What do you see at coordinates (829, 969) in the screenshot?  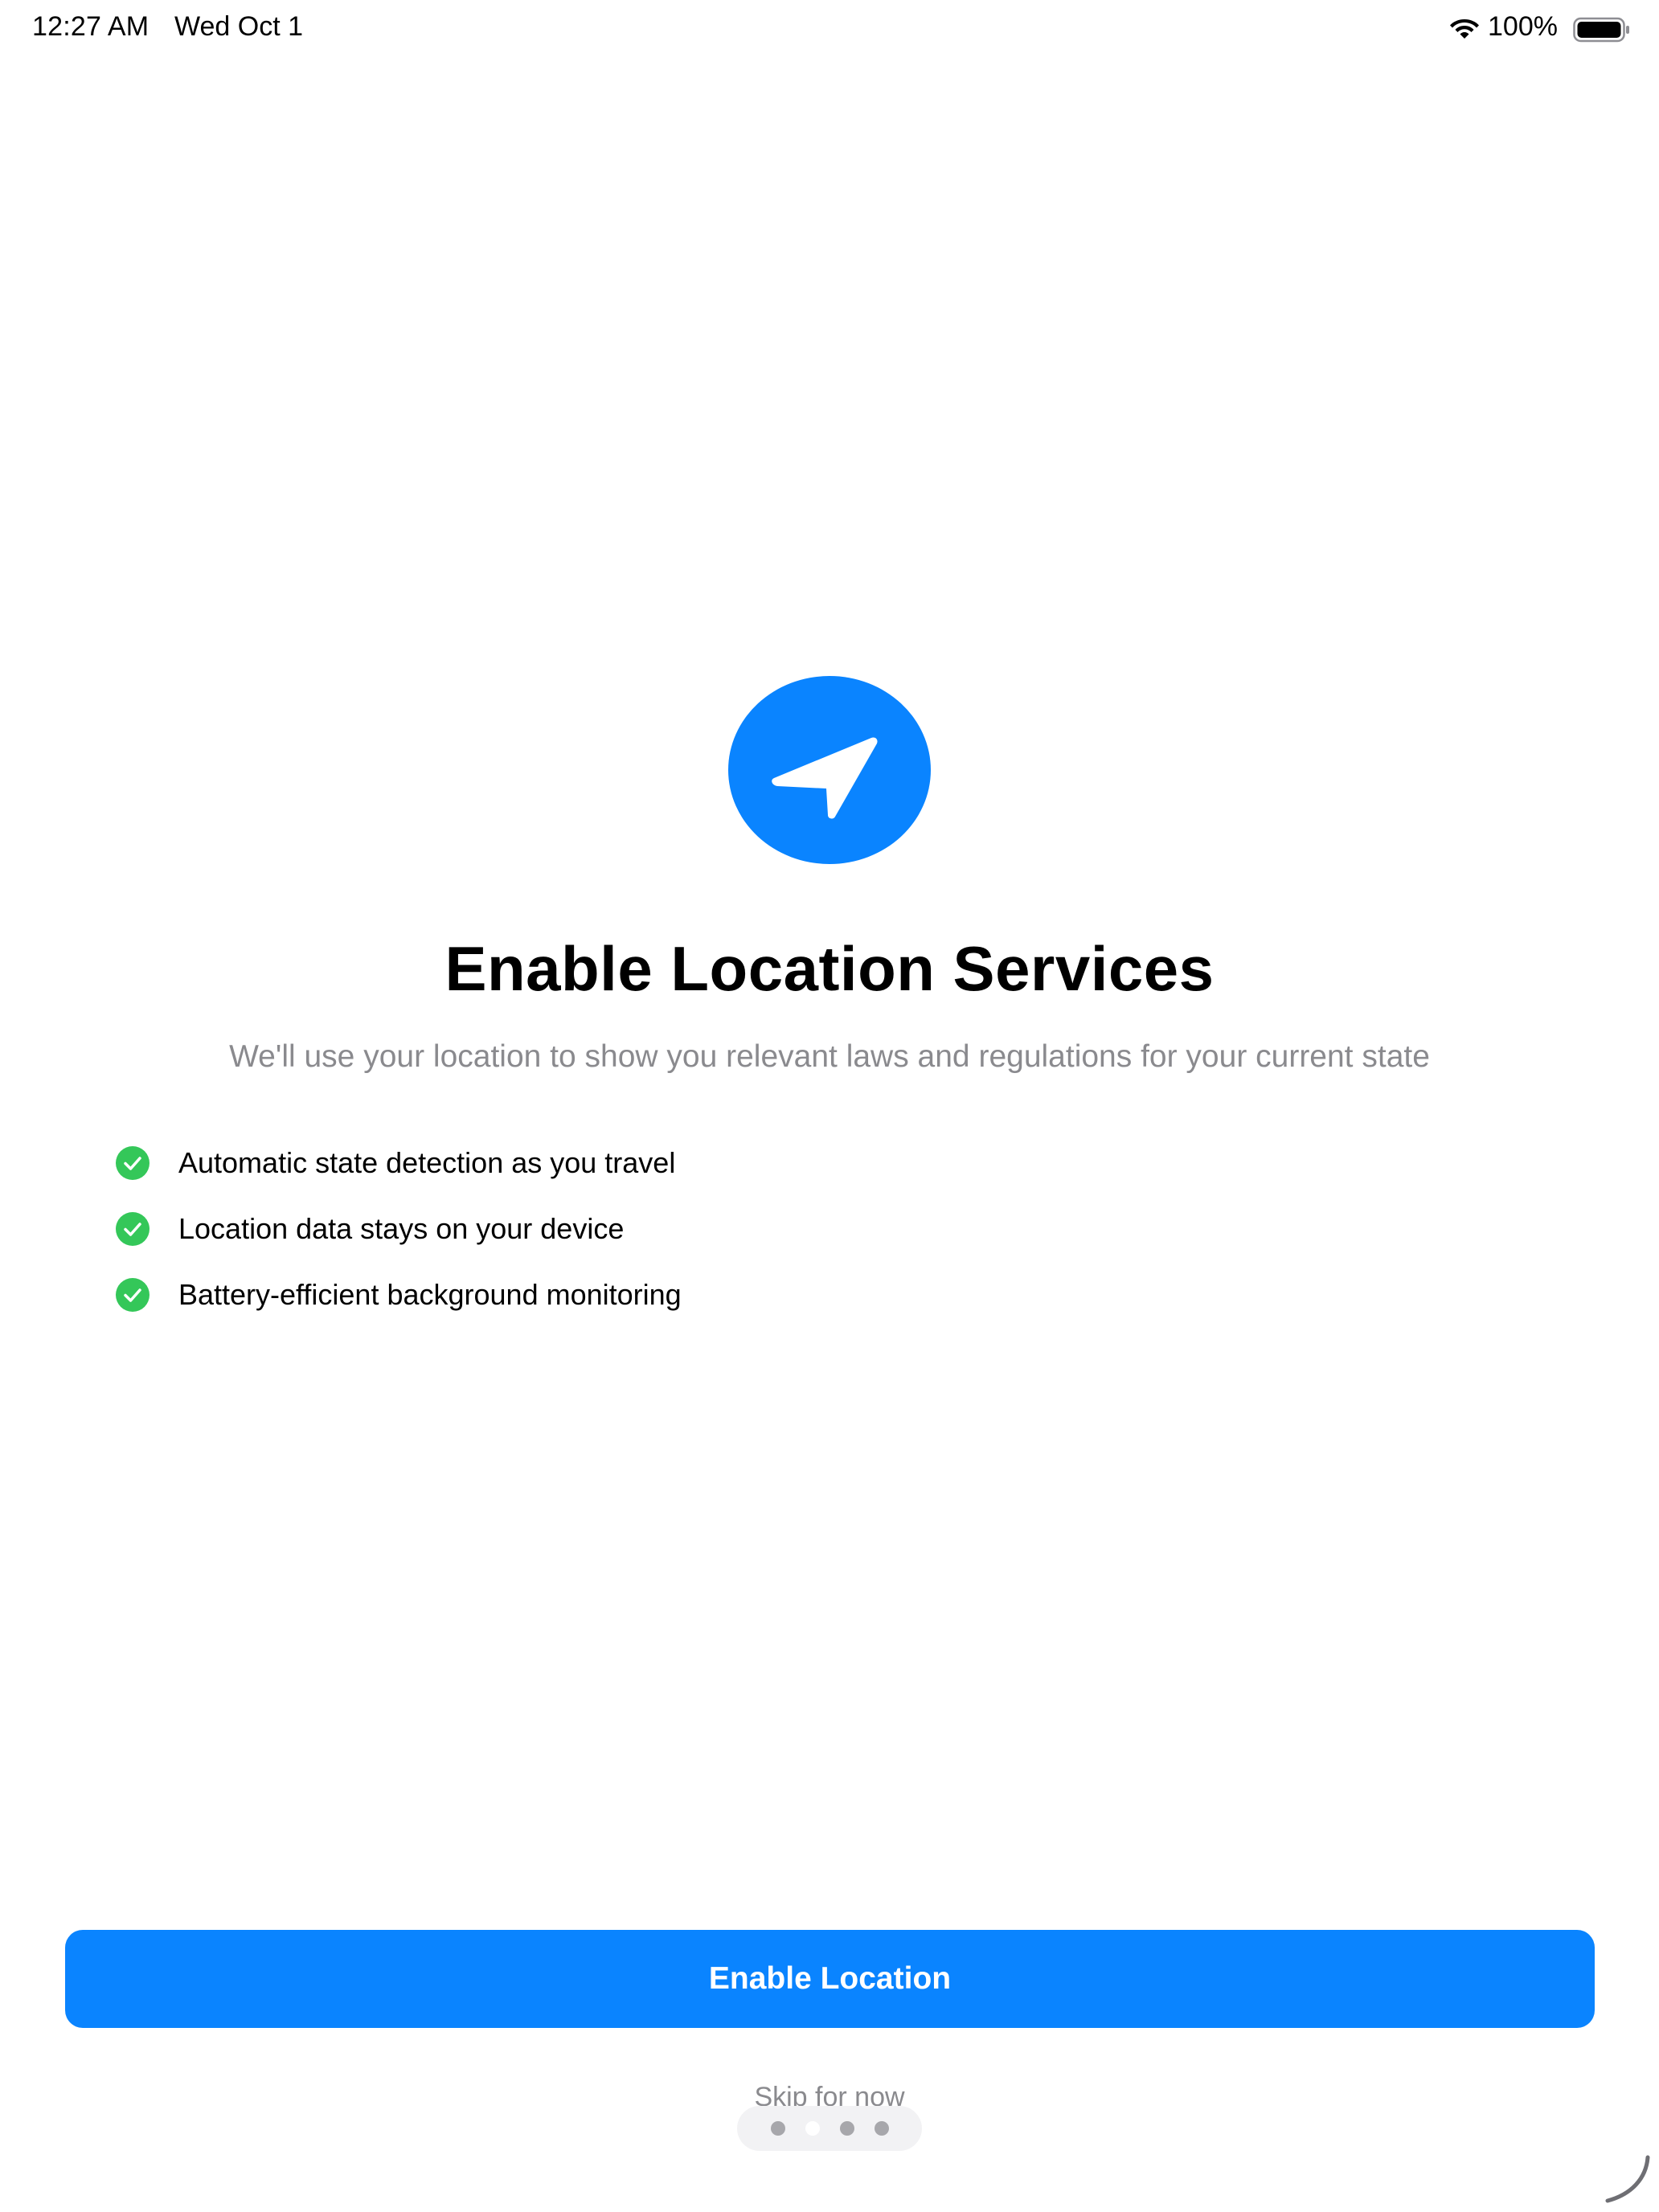 I see `page-title: Enable Location Services` at bounding box center [829, 969].